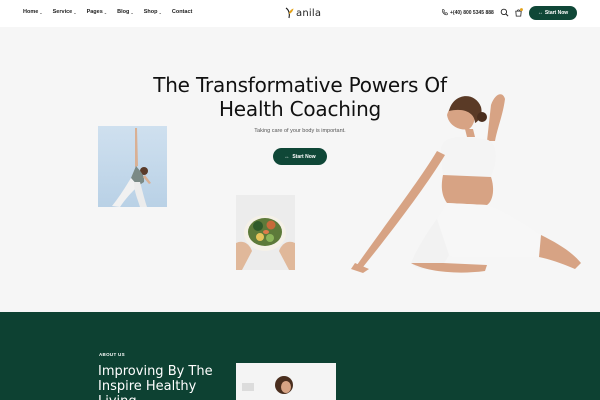 The height and width of the screenshot is (400, 600). Describe the element at coordinates (309, 13) in the screenshot. I see `logo-text: anila` at that location.